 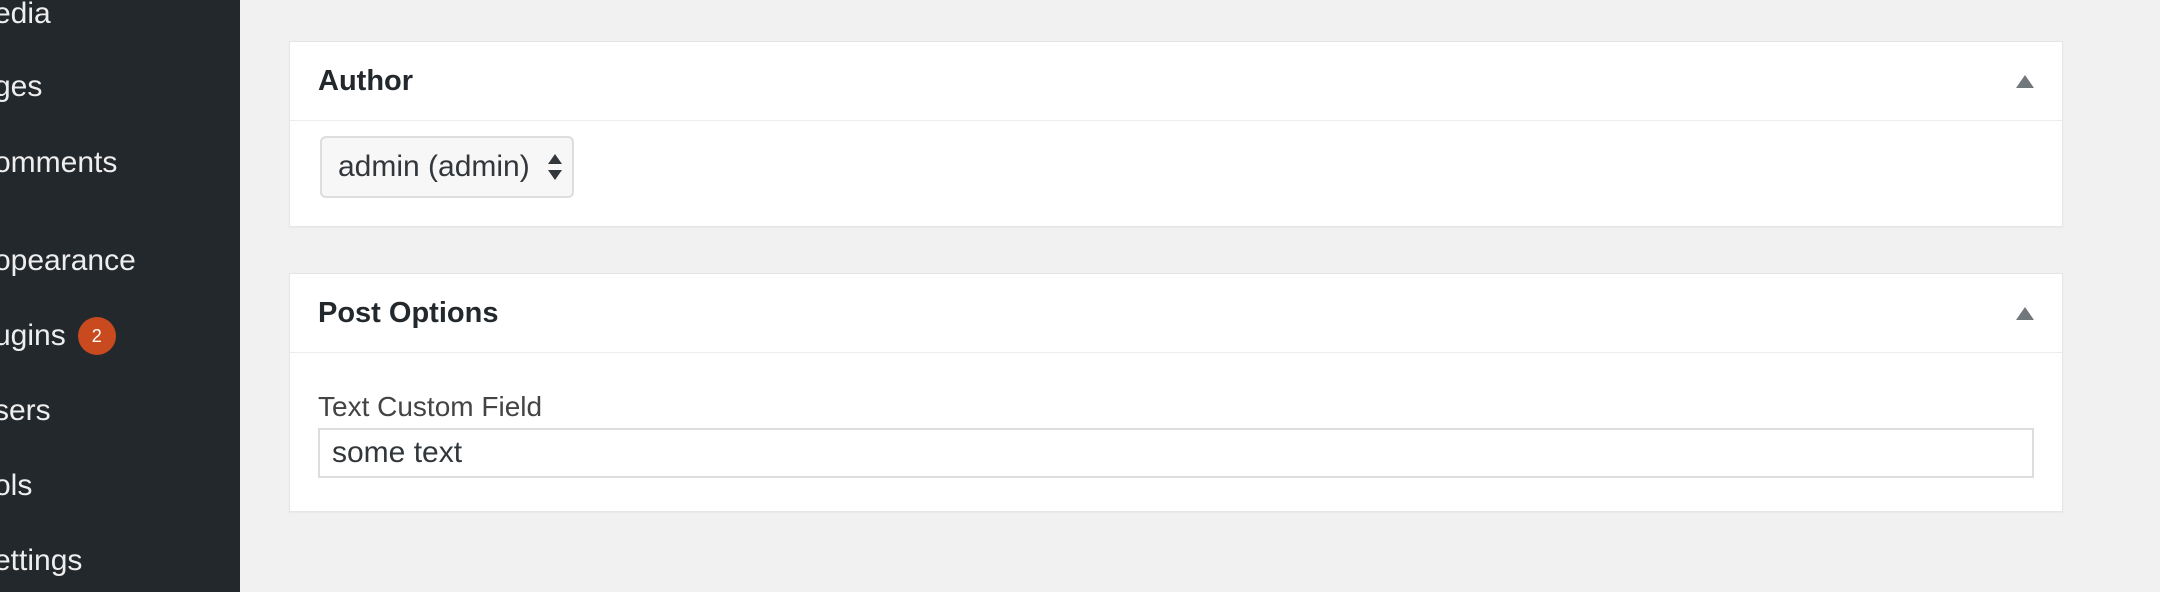 I want to click on menu-item-plugins: ugins 2, so click(x=120, y=336).